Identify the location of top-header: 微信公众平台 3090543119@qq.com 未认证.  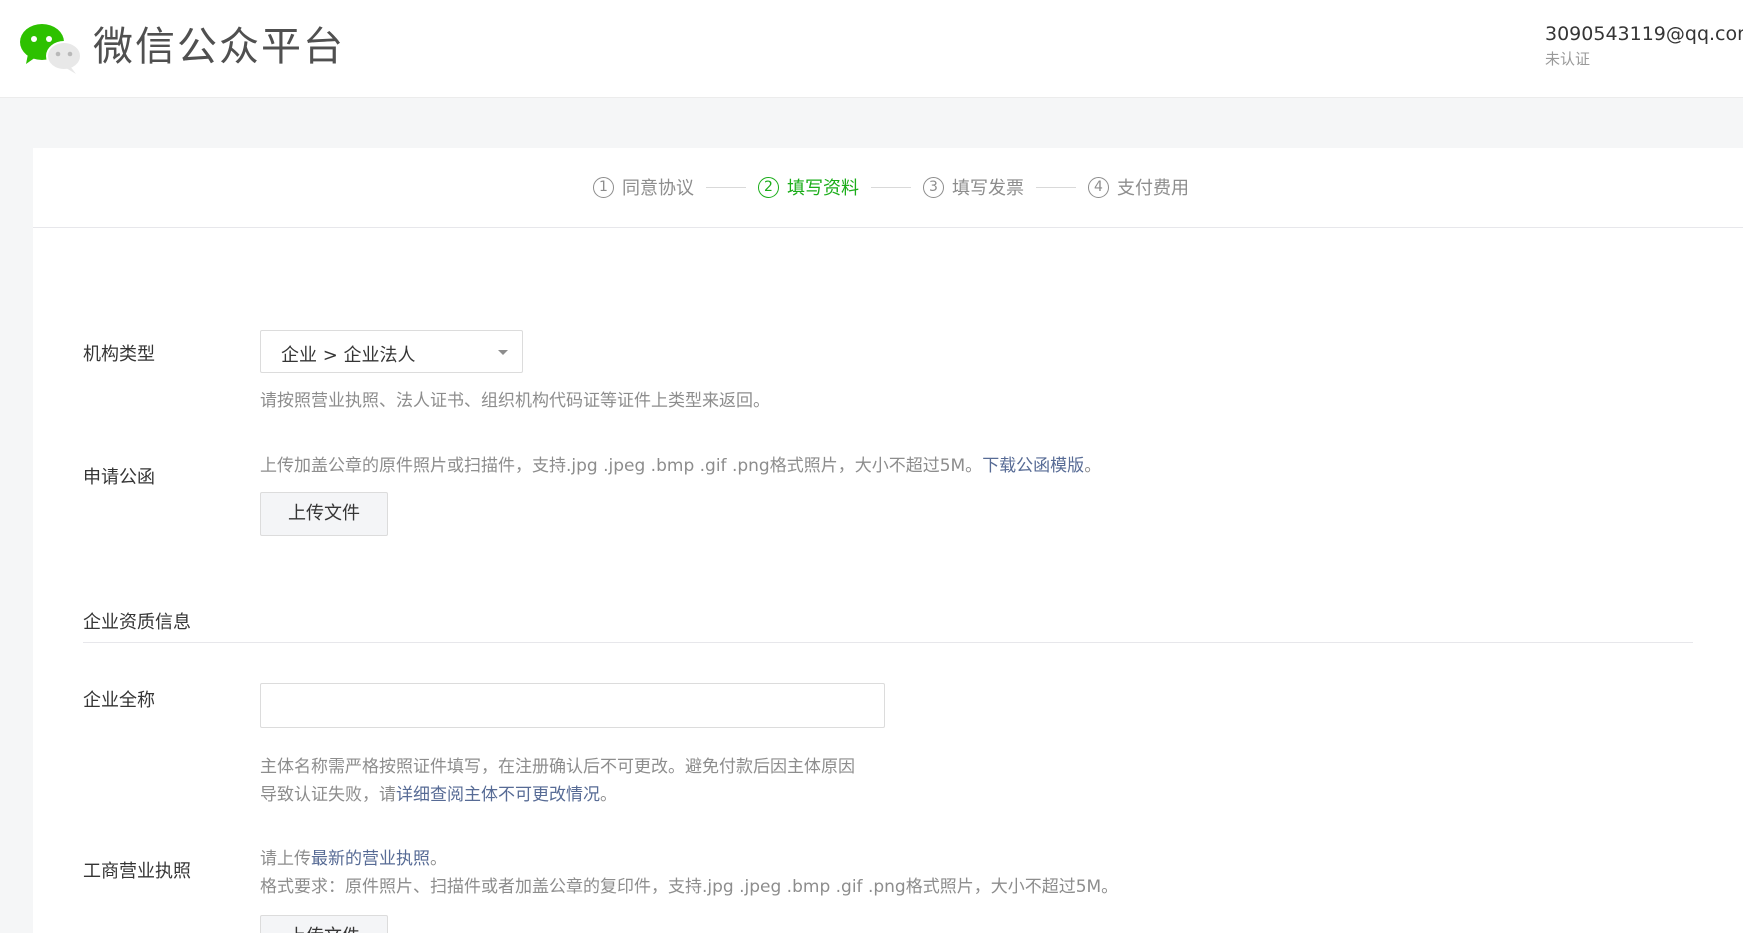
(871, 49).